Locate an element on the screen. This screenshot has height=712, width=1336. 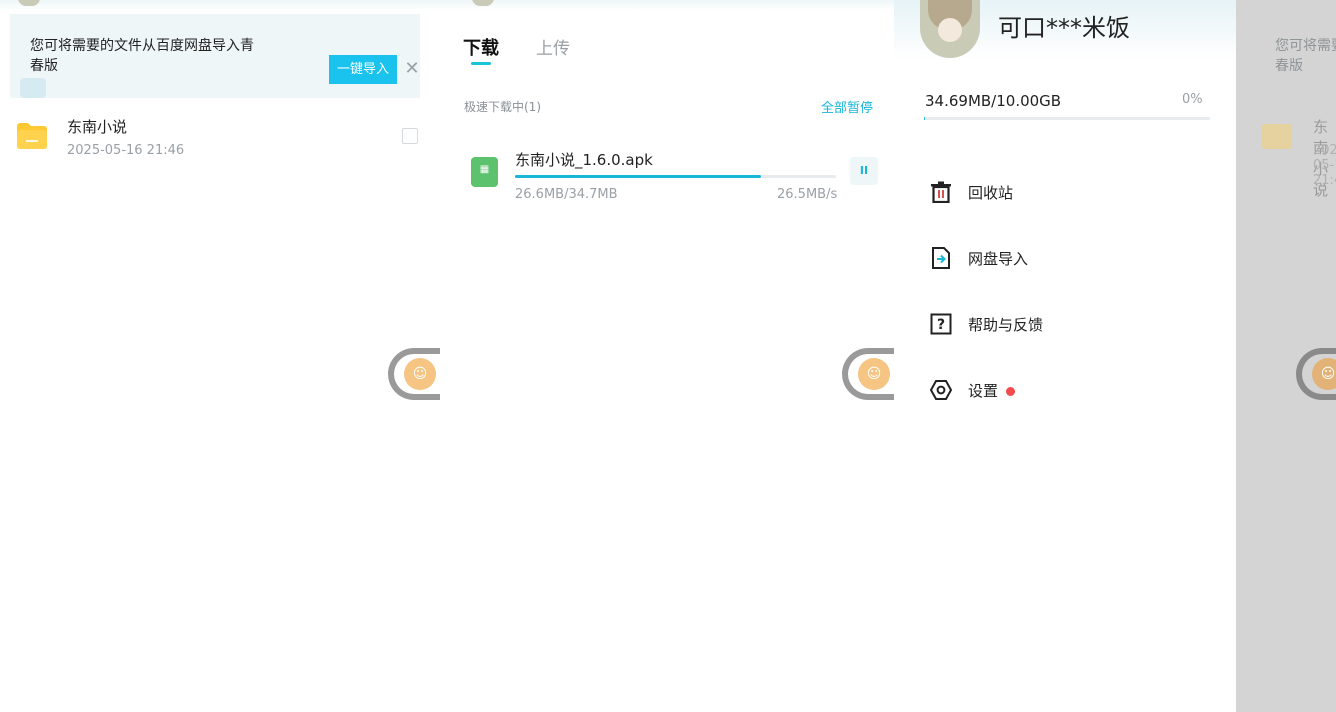
list-item: 东南小说 2025-05-16 21:46 is located at coordinates (220, 136).